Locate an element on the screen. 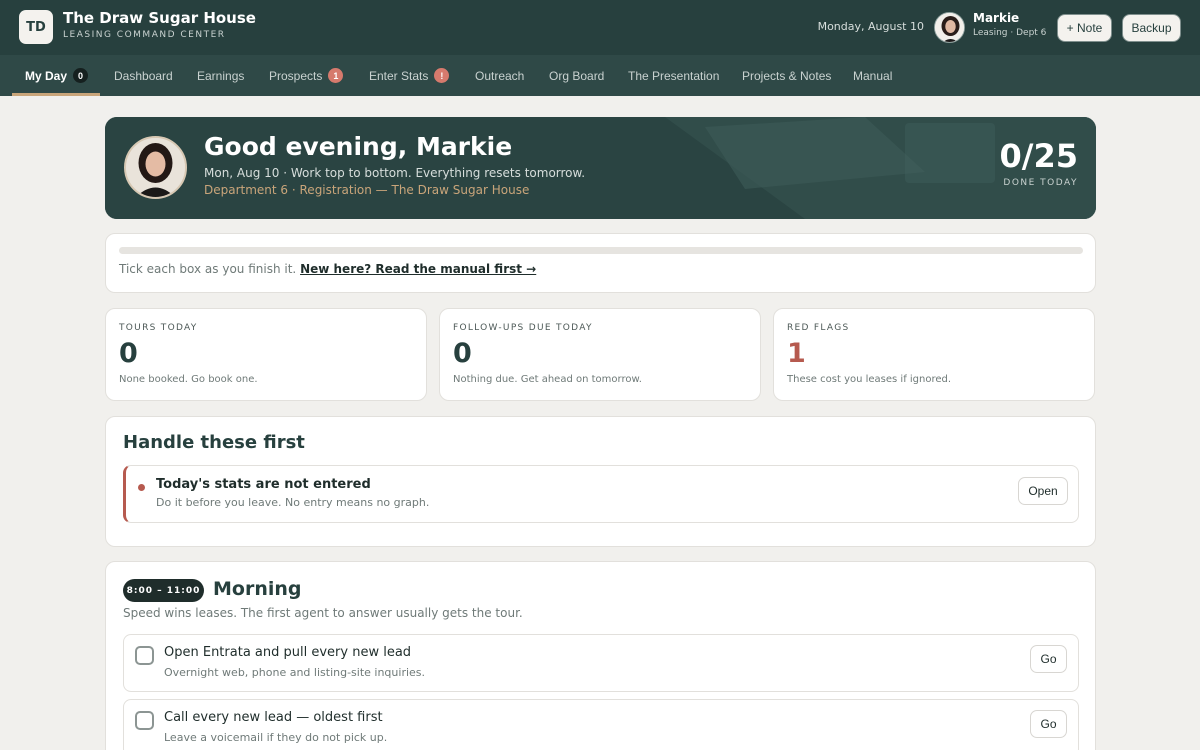 The image size is (1200, 750). done-today-count: 0/25 is located at coordinates (1038, 156).